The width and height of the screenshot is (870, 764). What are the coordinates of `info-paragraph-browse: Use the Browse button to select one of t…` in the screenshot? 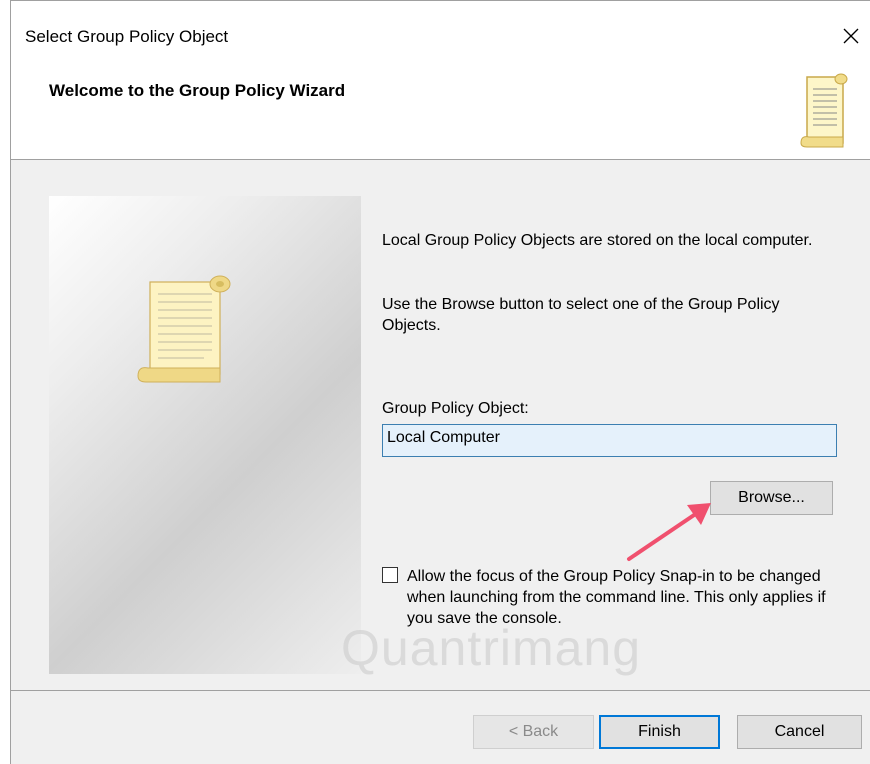 It's located at (581, 315).